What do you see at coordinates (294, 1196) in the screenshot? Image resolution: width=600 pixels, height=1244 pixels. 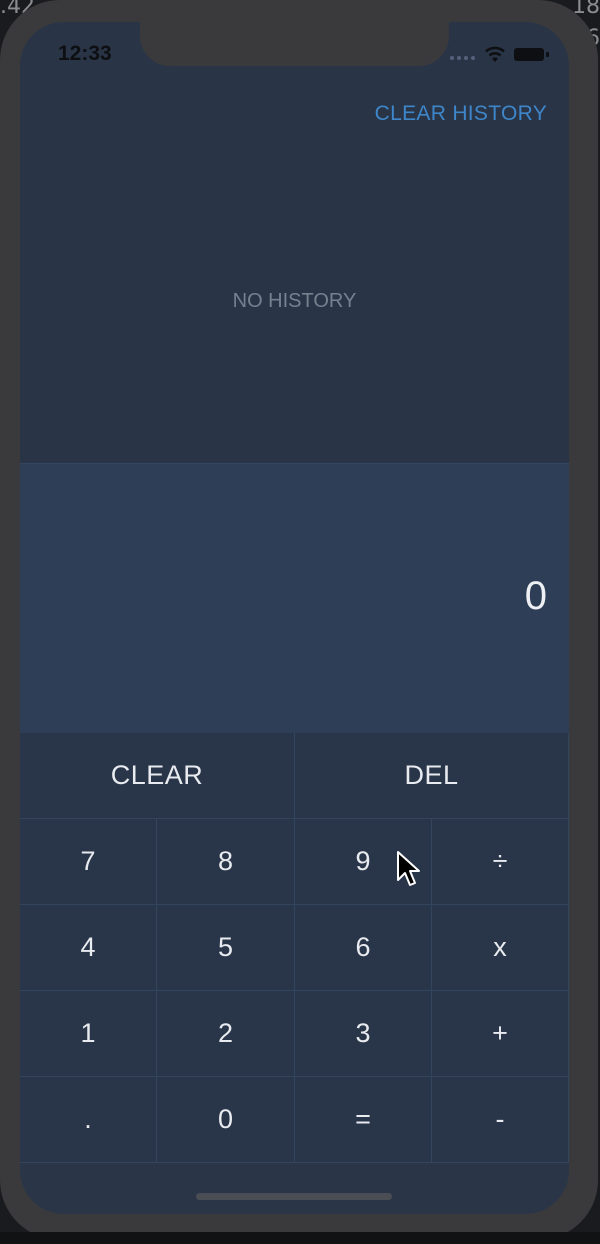 I see `home-indicator` at bounding box center [294, 1196].